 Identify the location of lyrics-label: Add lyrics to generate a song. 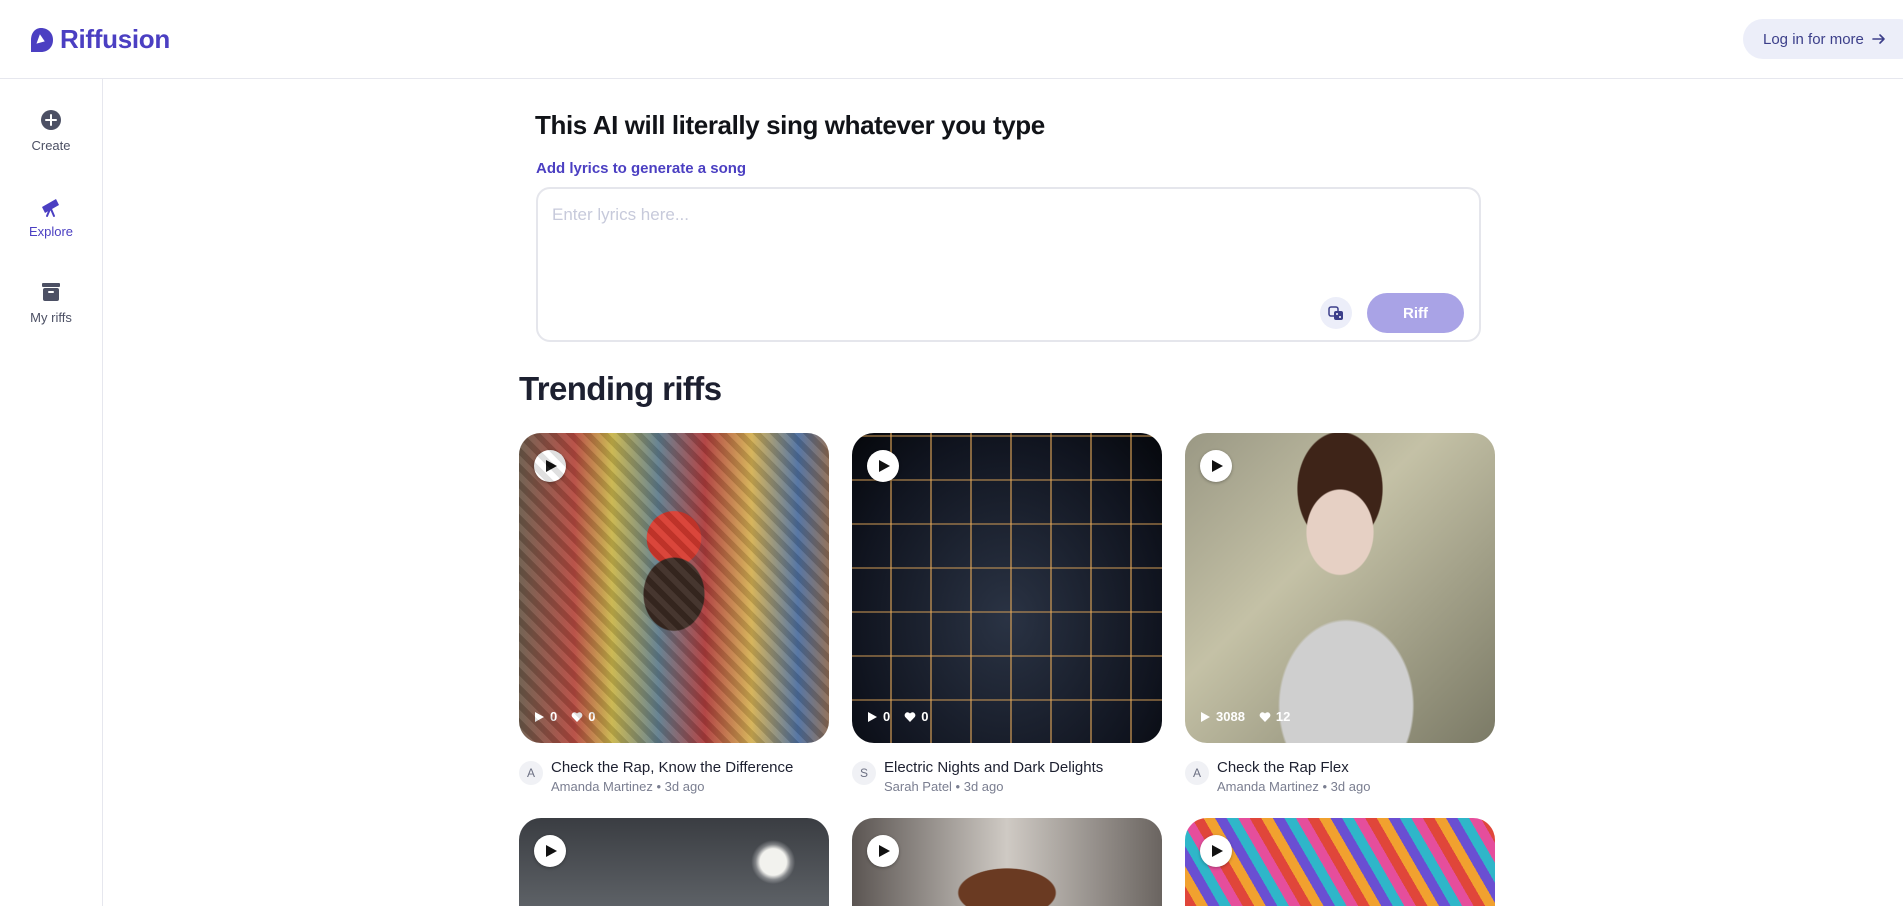
(641, 168).